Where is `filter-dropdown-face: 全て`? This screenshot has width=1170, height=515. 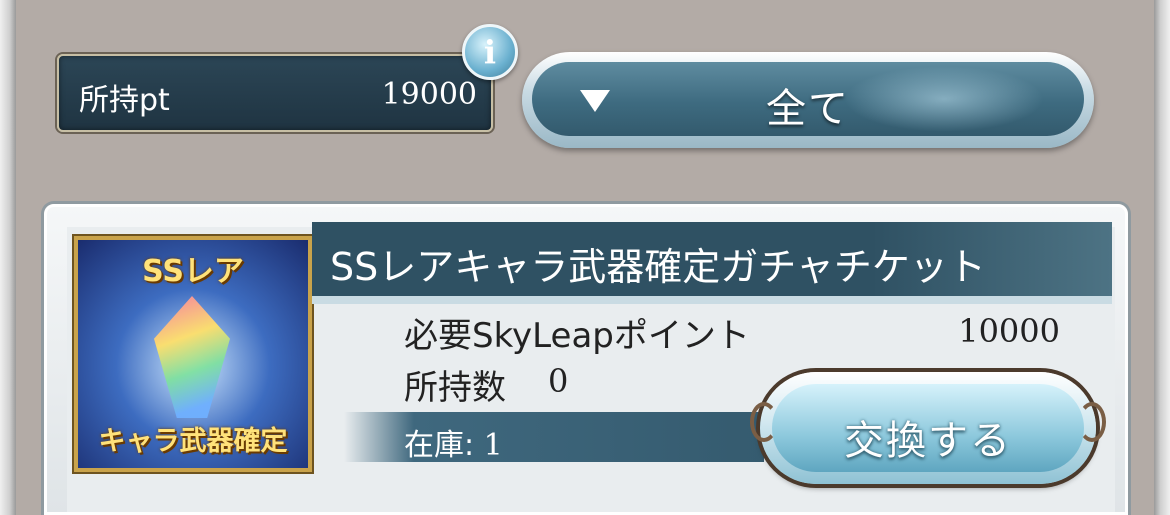
filter-dropdown-face: 全て is located at coordinates (808, 99).